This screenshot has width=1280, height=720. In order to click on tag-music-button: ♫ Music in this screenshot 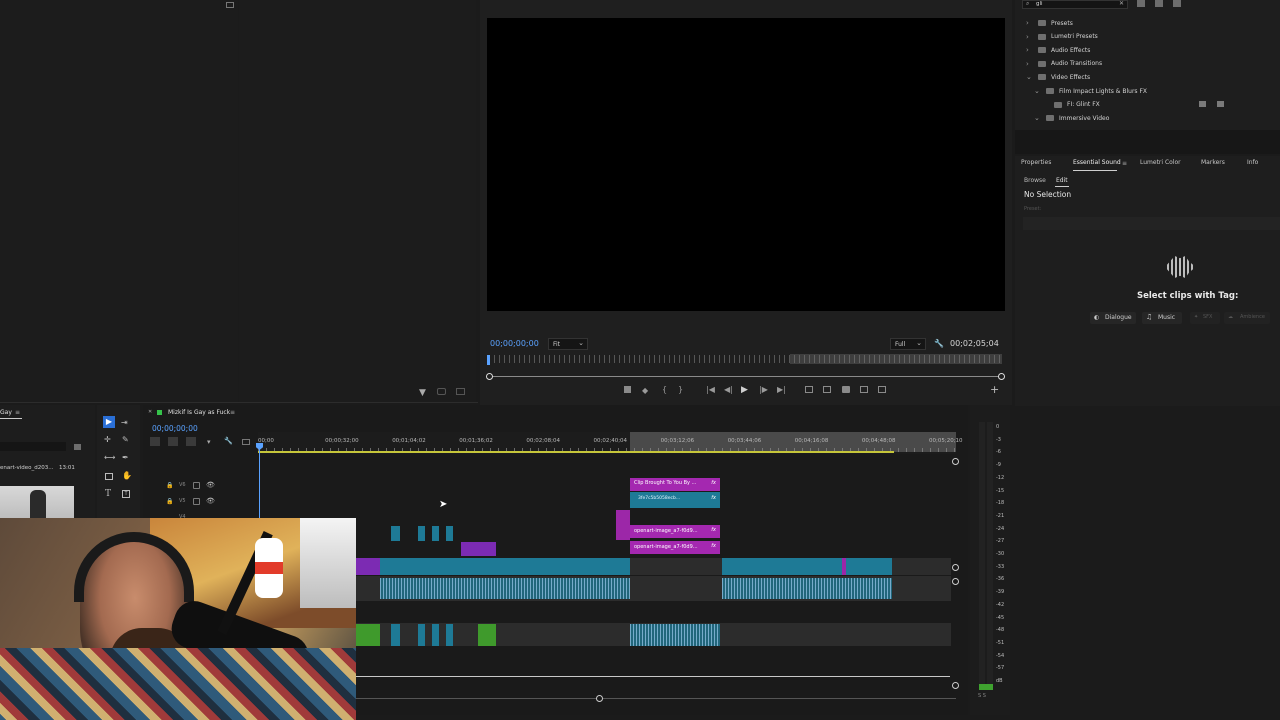, I will do `click(1162, 318)`.